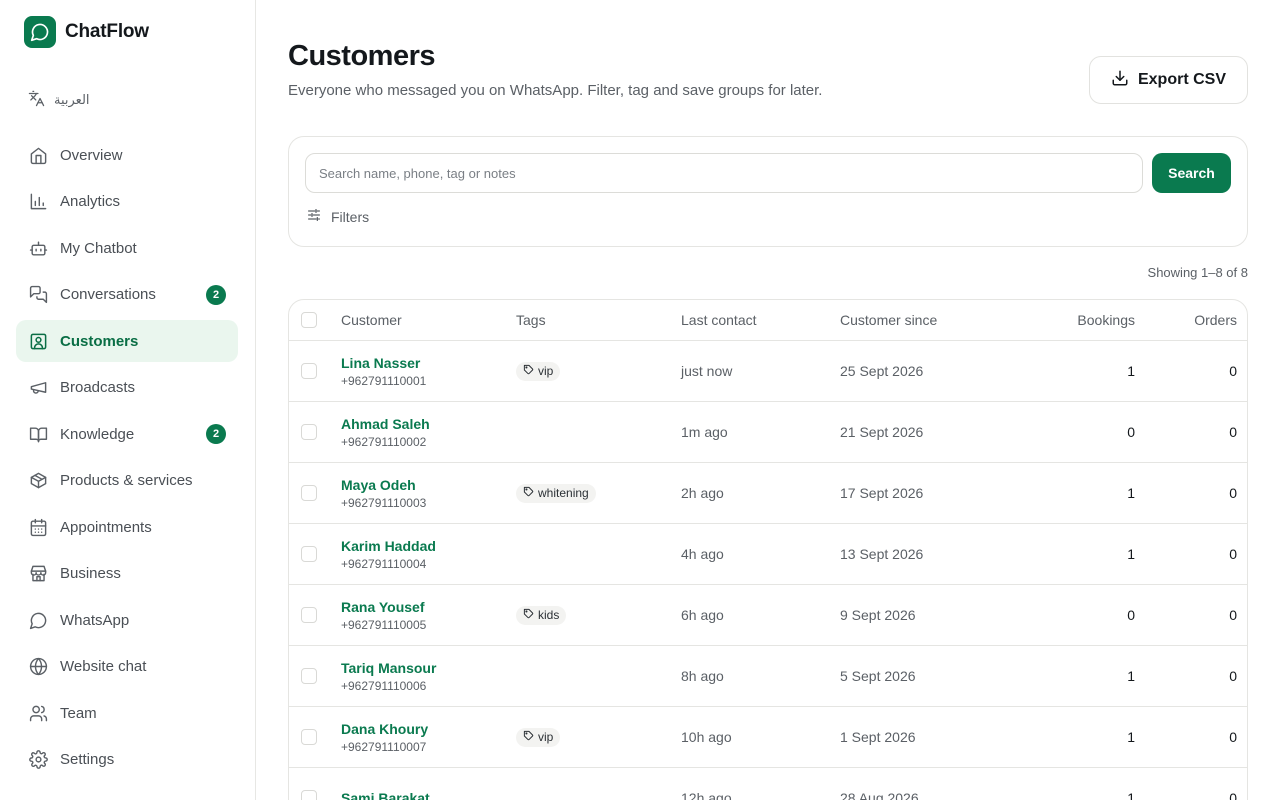 The width and height of the screenshot is (1280, 800). What do you see at coordinates (38, 341) in the screenshot?
I see `contact-icon` at bounding box center [38, 341].